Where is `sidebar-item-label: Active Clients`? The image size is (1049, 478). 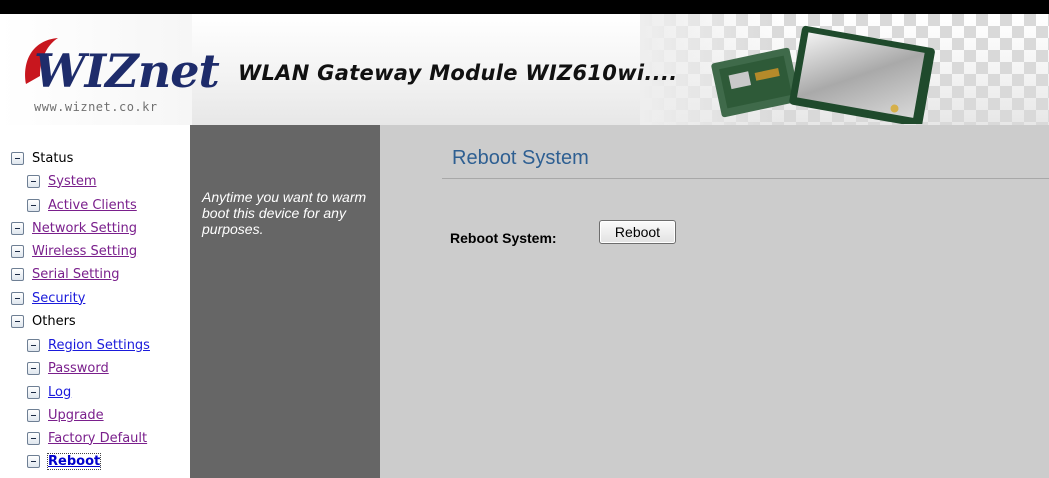 sidebar-item-label: Active Clients is located at coordinates (92, 205).